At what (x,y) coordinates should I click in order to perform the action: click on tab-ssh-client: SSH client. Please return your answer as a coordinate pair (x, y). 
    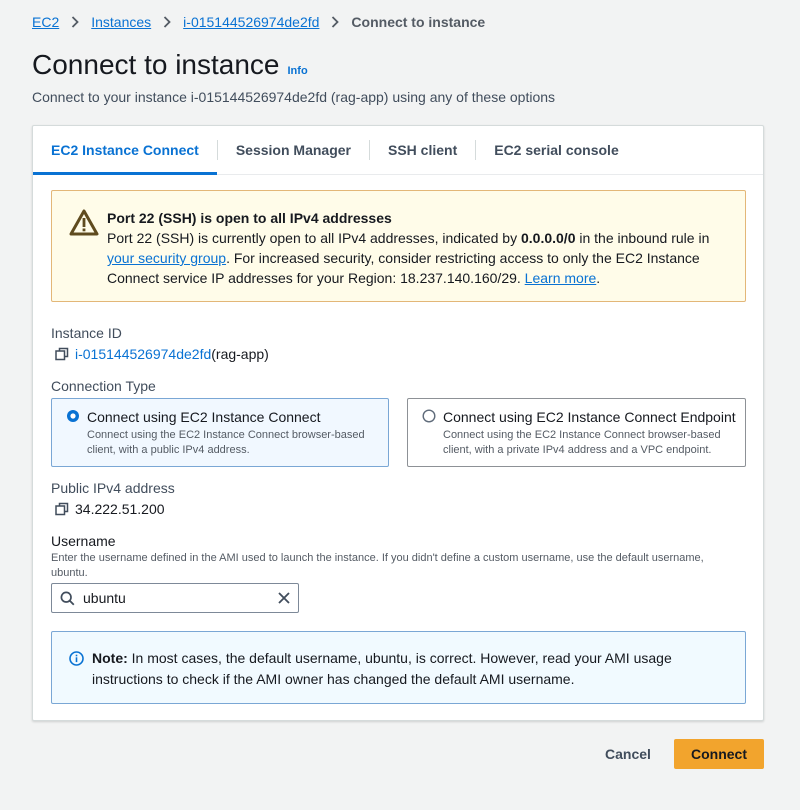
    Looking at the image, I should click on (422, 150).